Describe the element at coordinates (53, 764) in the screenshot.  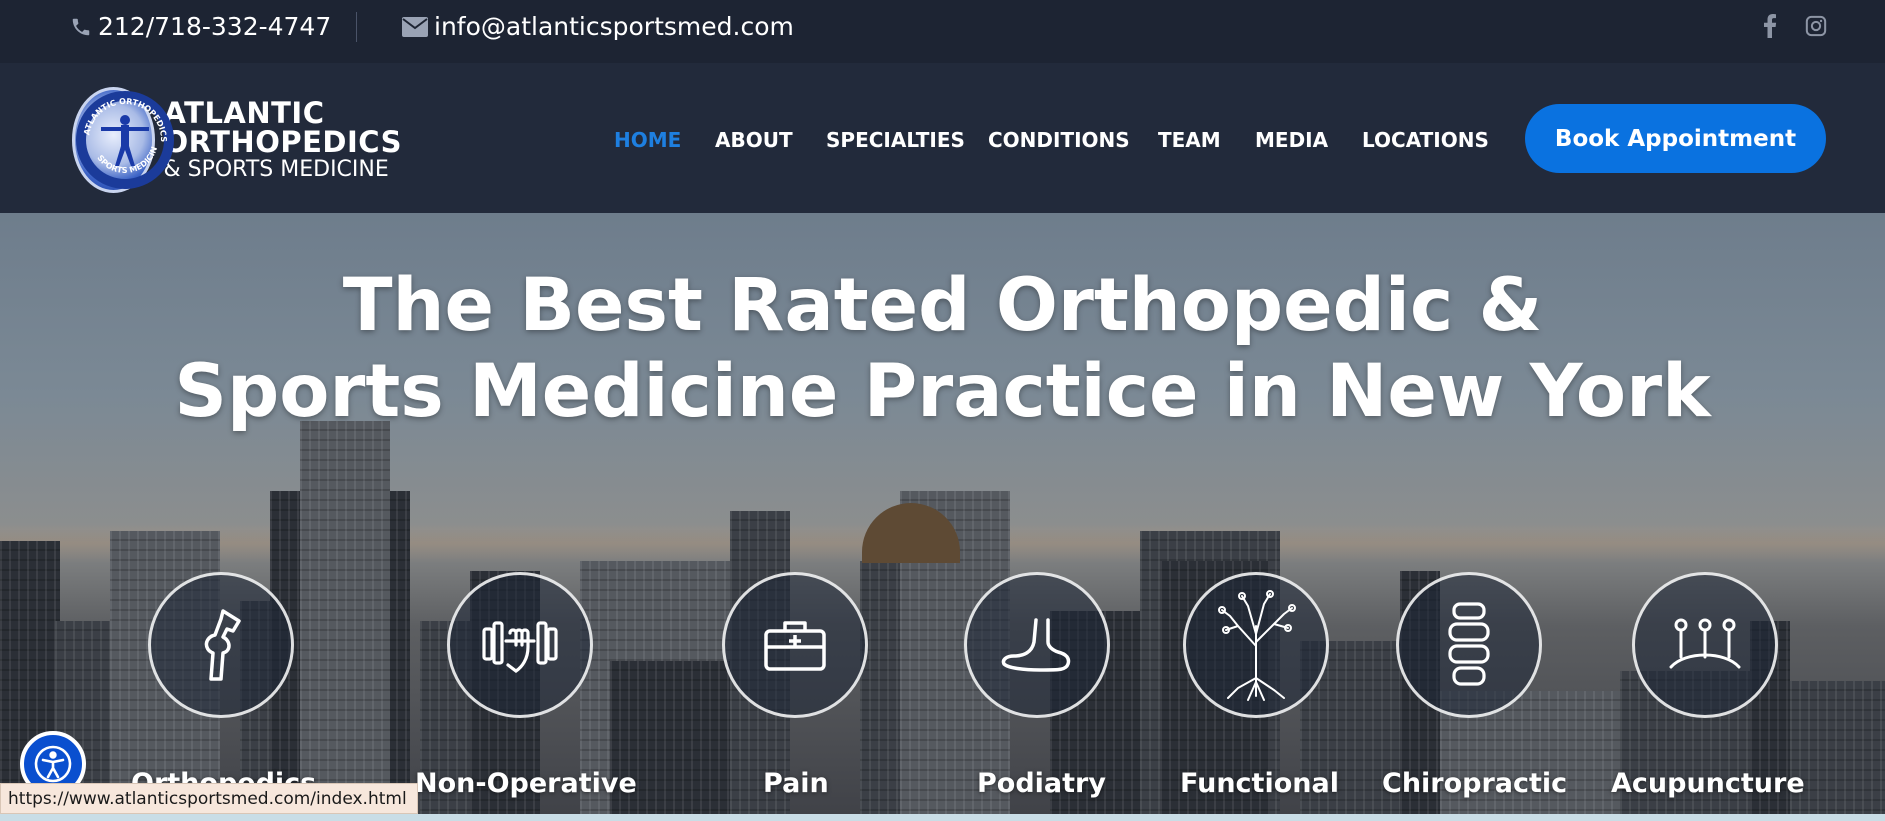
I see `accessibility-icon` at that location.